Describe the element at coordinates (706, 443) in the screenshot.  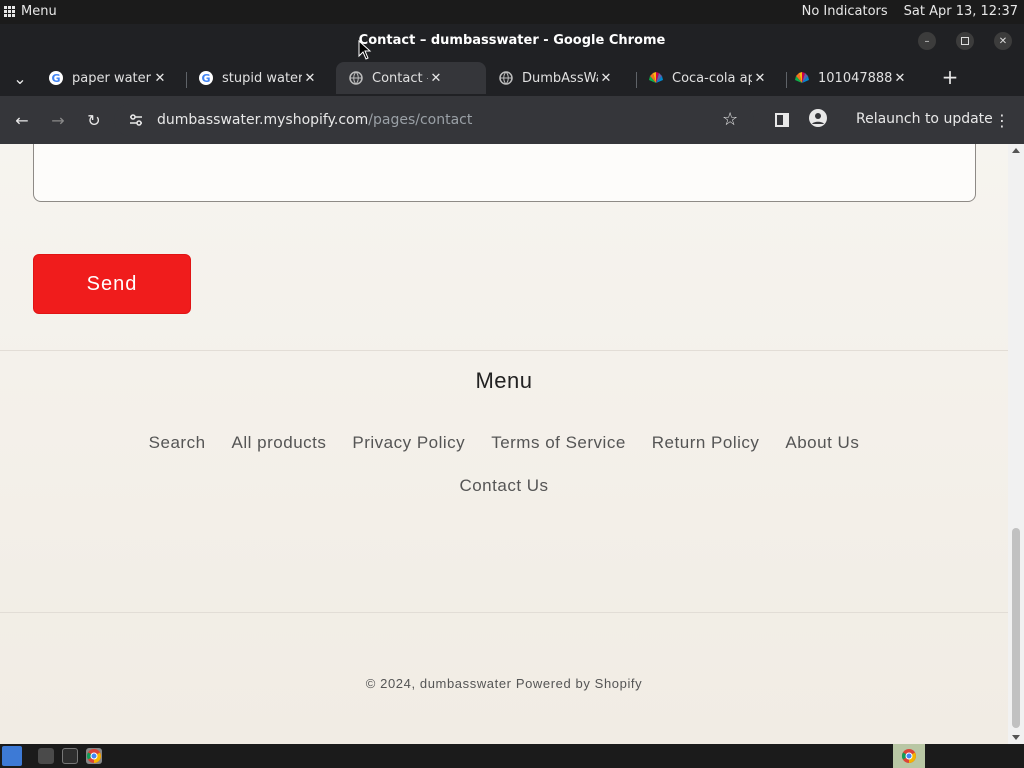
I see `footer-link-return-policy: Return Policy` at that location.